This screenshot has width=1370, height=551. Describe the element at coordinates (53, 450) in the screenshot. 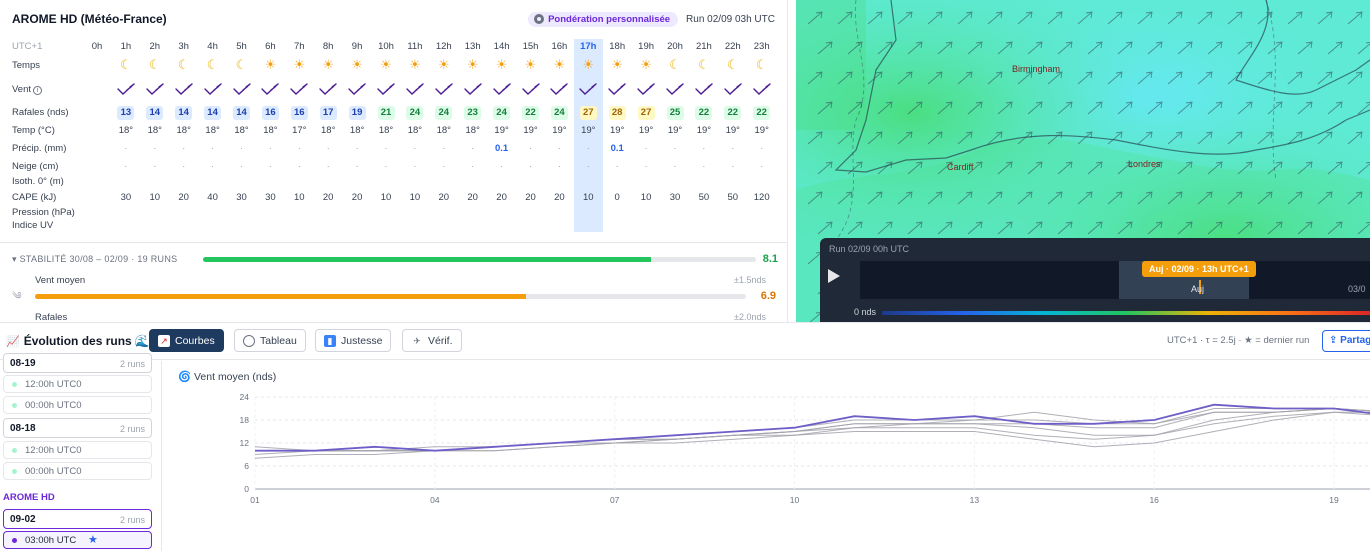

I see `run-label: 12:00h UTC0` at that location.